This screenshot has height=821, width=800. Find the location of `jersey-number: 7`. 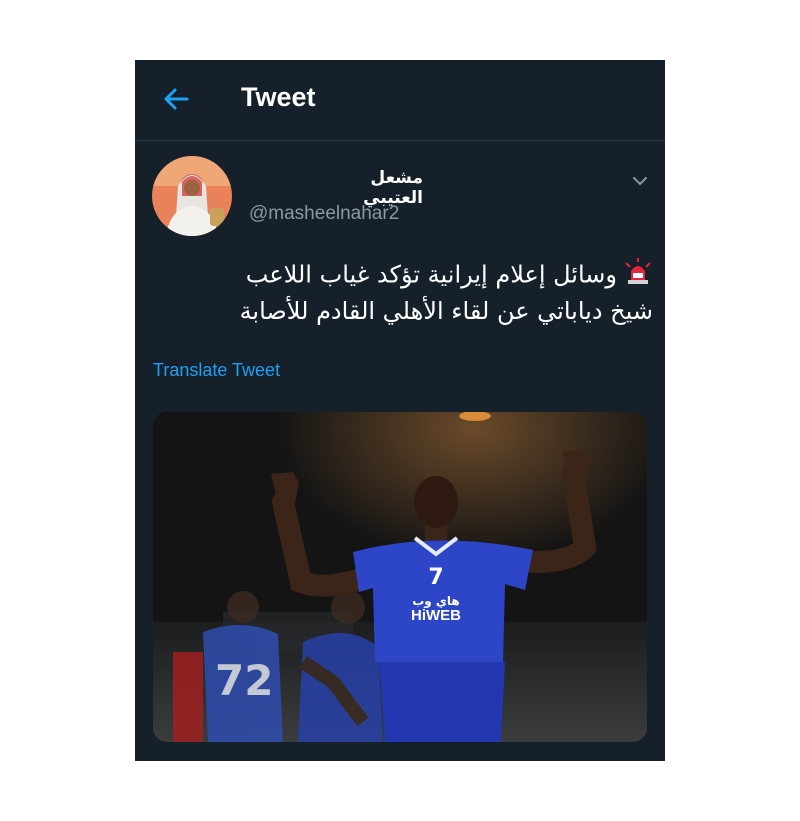

jersey-number: 7 is located at coordinates (435, 577).